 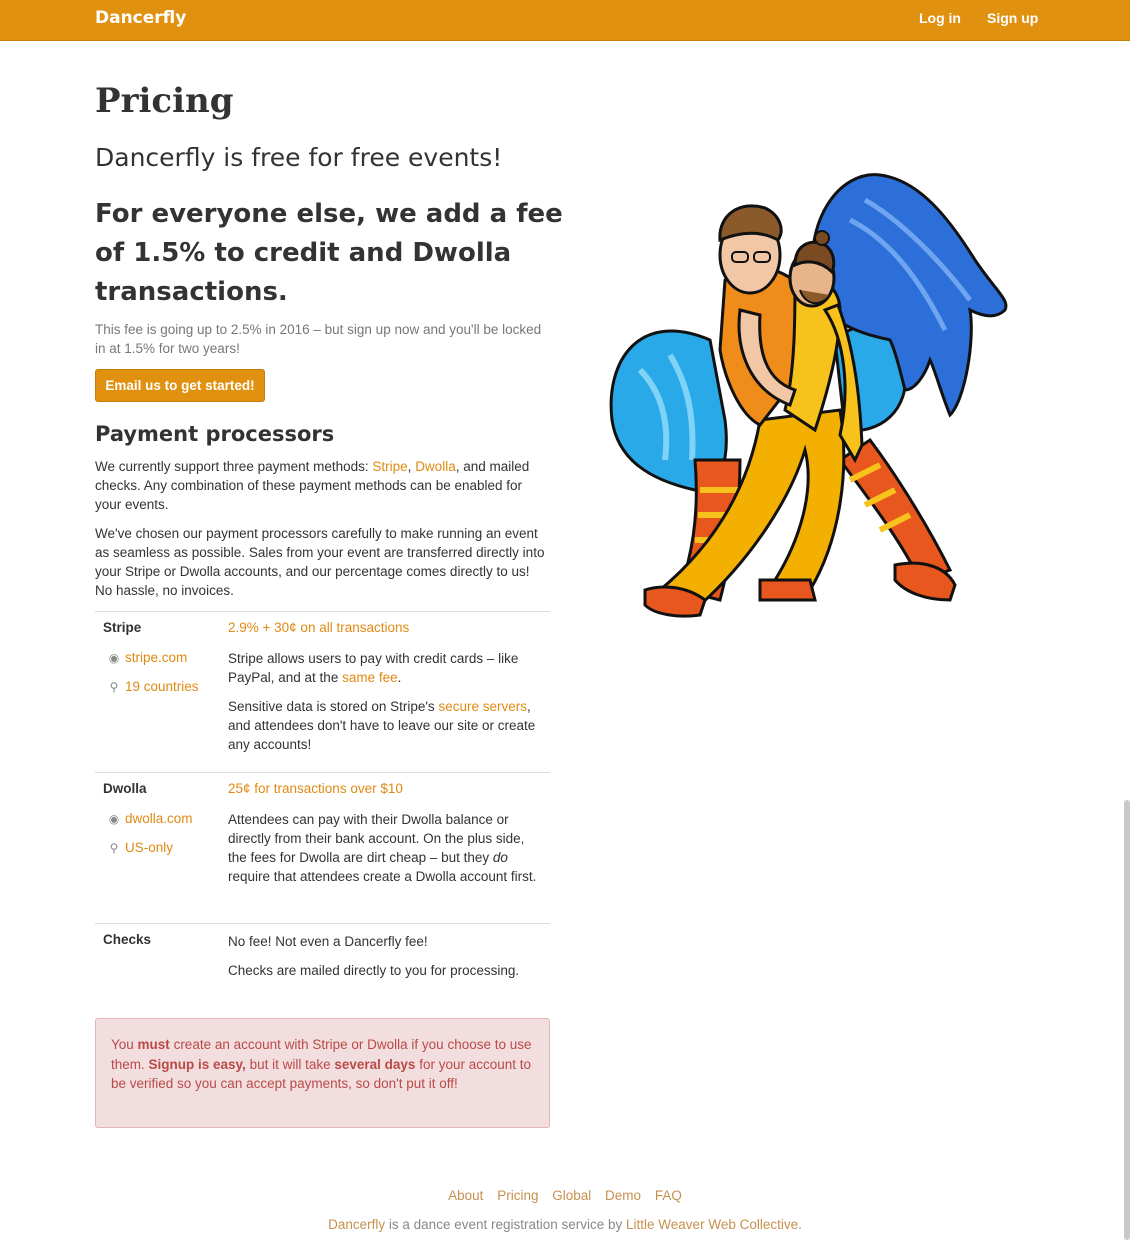 What do you see at coordinates (127, 939) in the screenshot?
I see `processor-name: Checks` at bounding box center [127, 939].